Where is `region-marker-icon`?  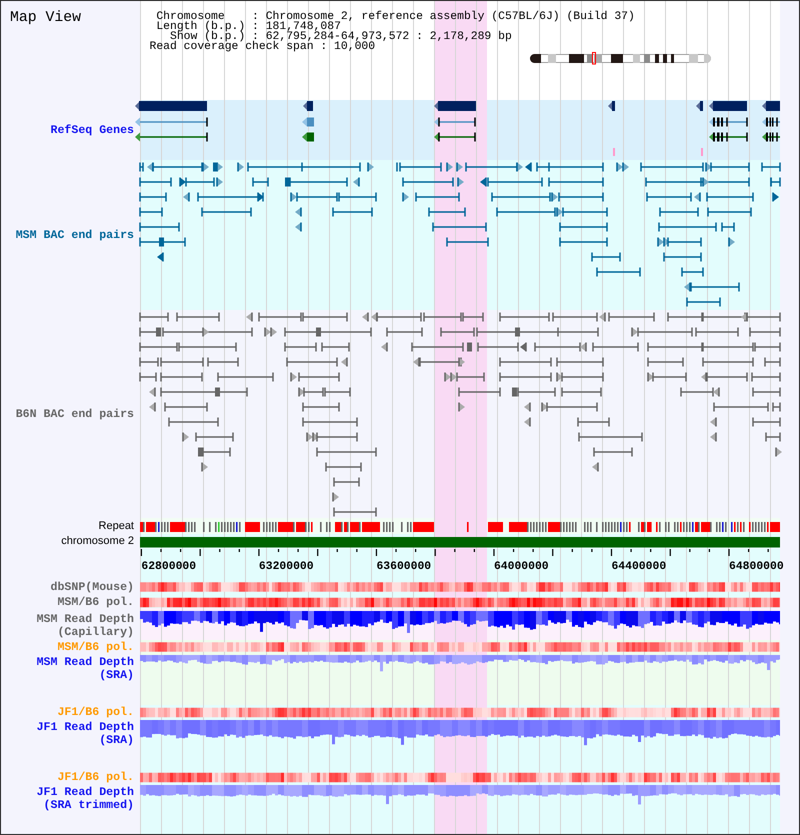 region-marker-icon is located at coordinates (594, 58).